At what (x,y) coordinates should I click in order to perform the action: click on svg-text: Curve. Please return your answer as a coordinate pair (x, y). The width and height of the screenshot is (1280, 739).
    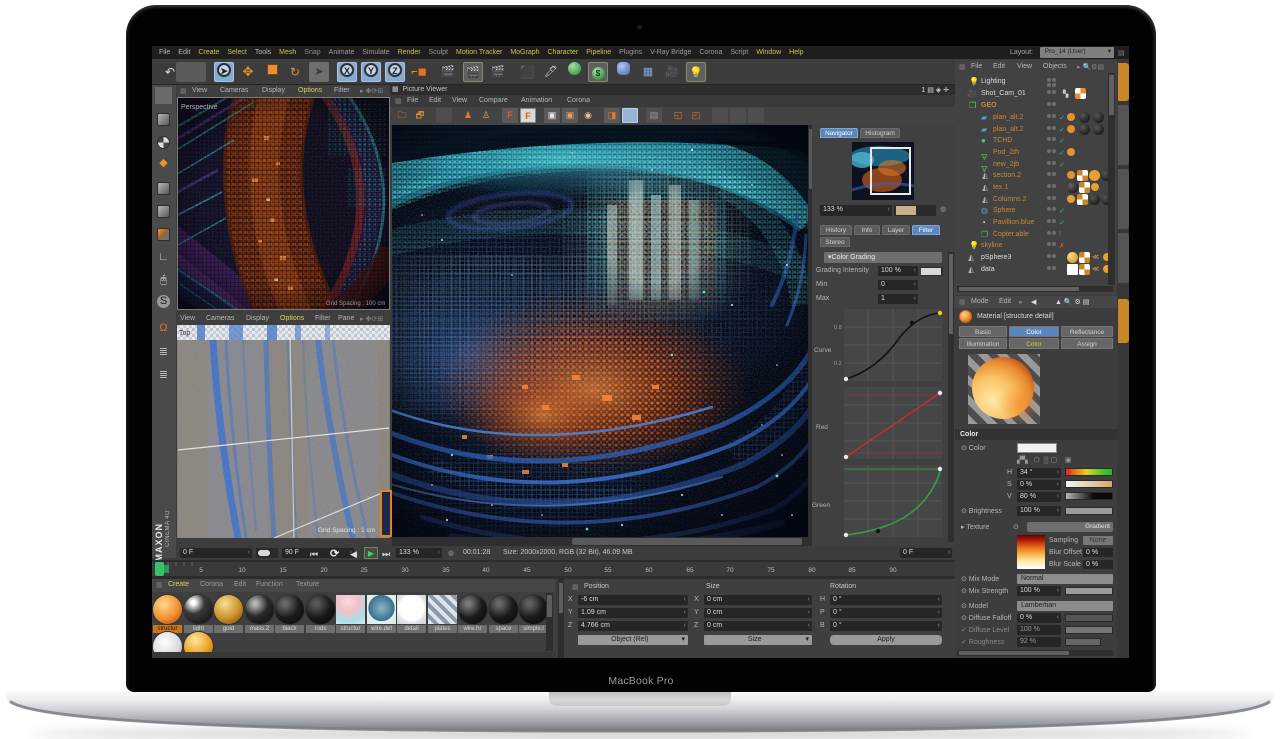
    Looking at the image, I should click on (823, 350).